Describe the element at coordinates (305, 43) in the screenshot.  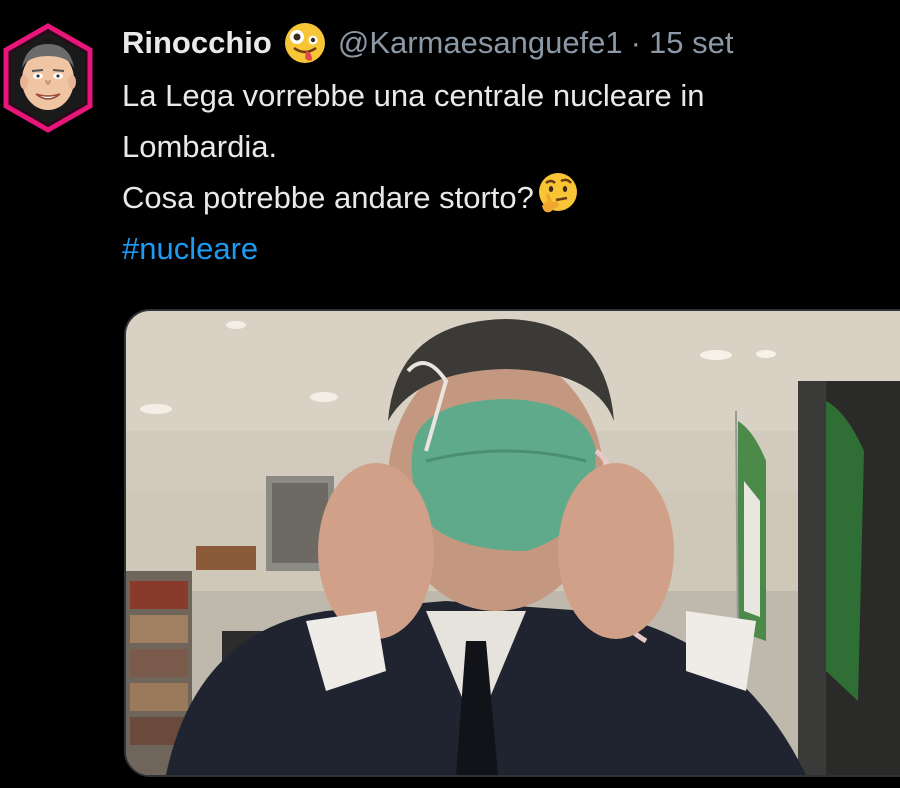
I see `zany-face-icon` at that location.